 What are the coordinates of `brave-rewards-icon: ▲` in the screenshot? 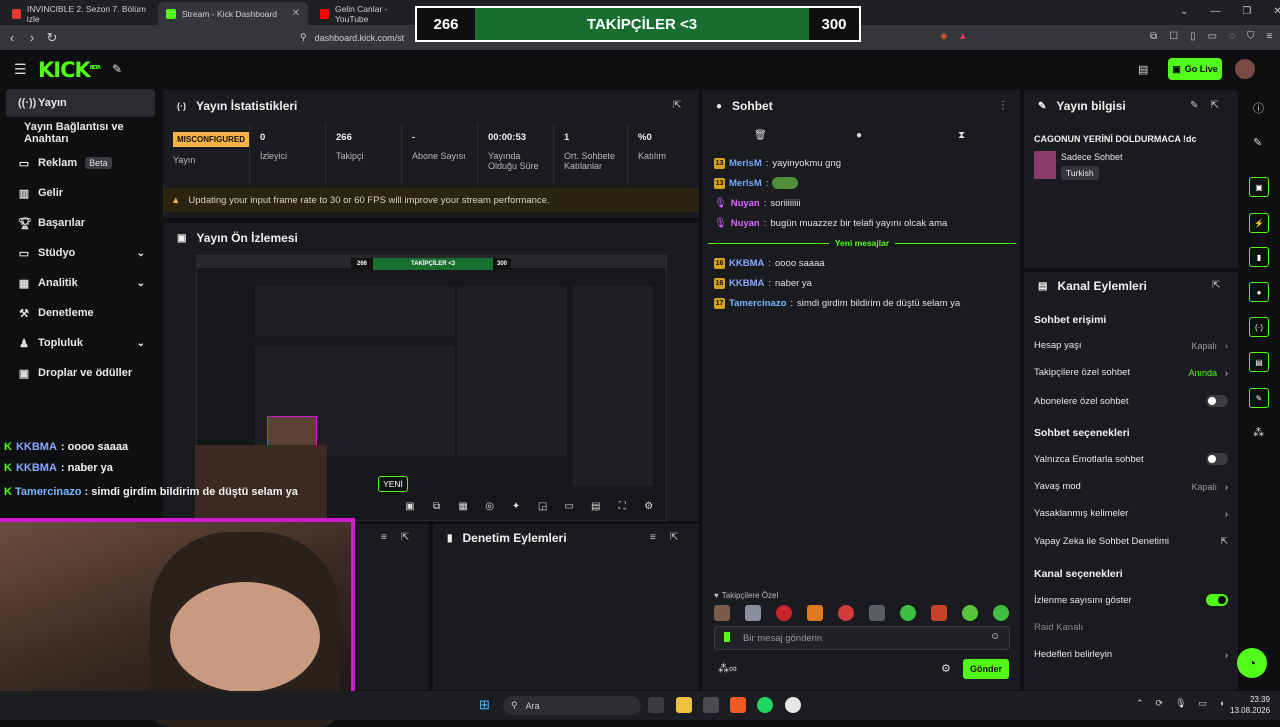 It's located at (963, 36).